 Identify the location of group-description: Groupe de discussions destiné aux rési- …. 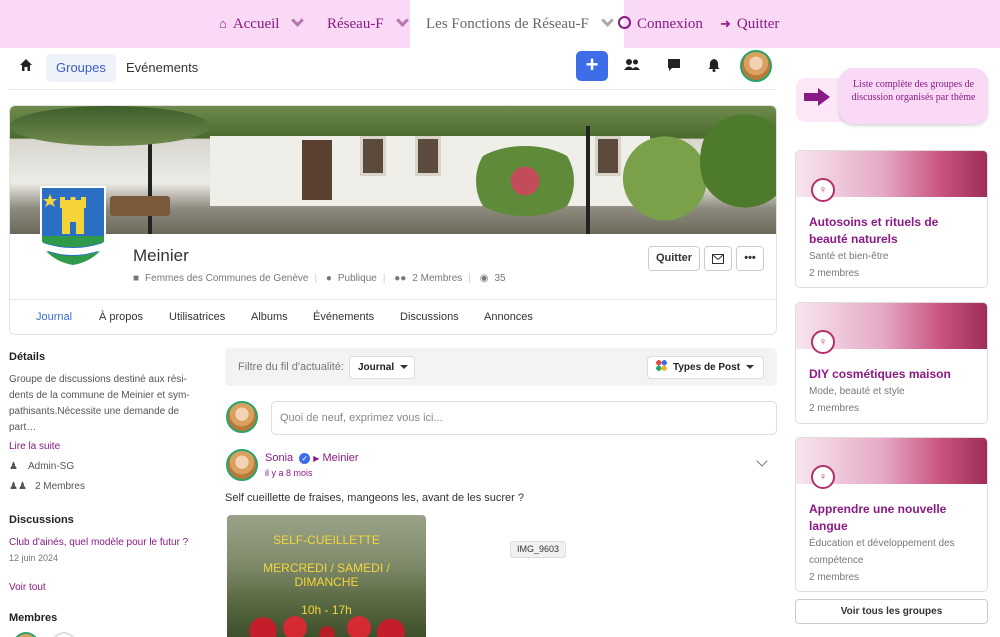
(99, 403).